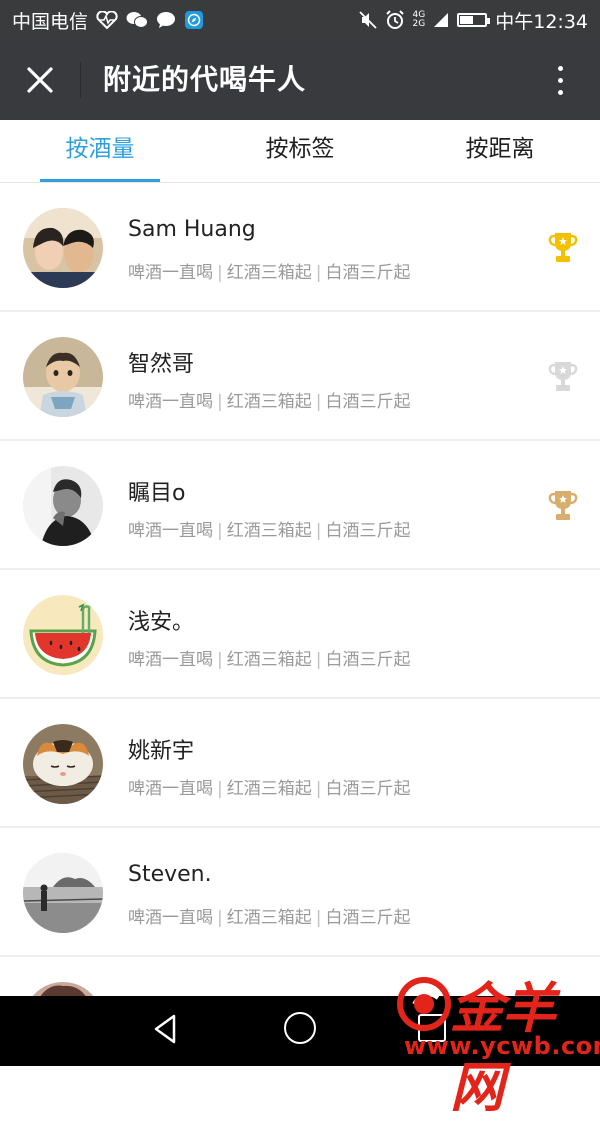 This screenshot has height=1122, width=600. Describe the element at coordinates (300, 763) in the screenshot. I see `list-item: 姚新宇 啤酒一直喝 | 红酒三箱起 | 白酒三斤起` at that location.